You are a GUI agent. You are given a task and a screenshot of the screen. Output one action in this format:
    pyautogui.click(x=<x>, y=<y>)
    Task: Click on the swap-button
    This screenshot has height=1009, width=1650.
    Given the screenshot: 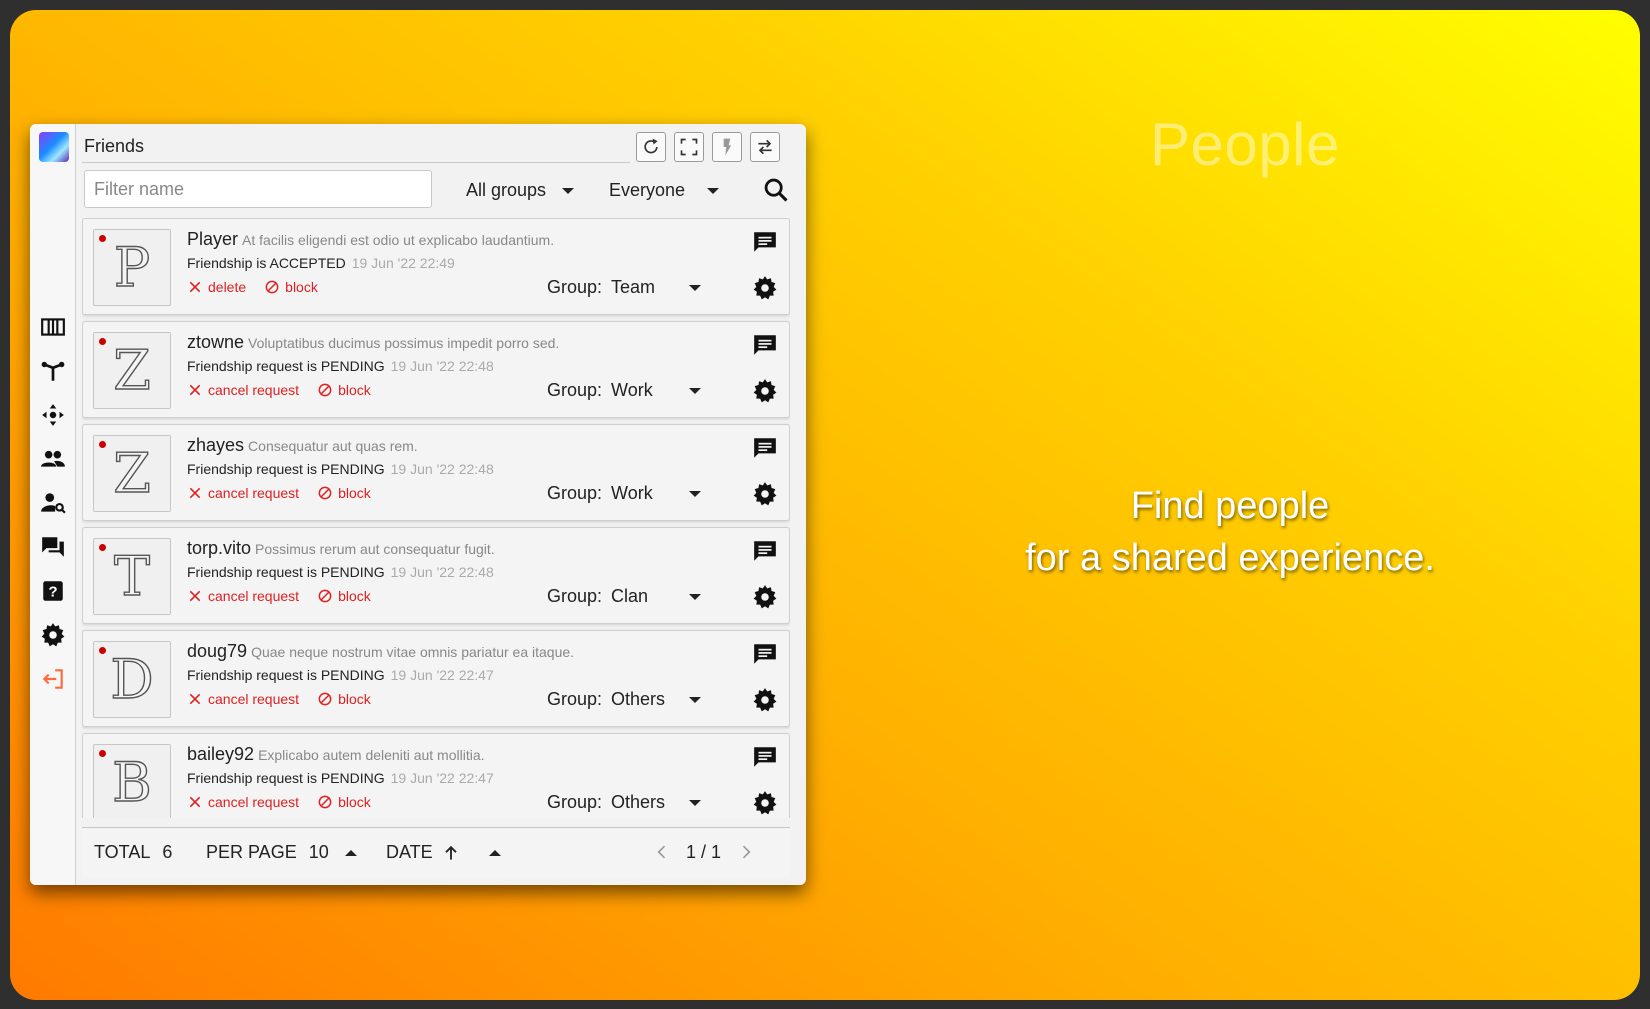 What is the action you would take?
    pyautogui.click(x=765, y=147)
    